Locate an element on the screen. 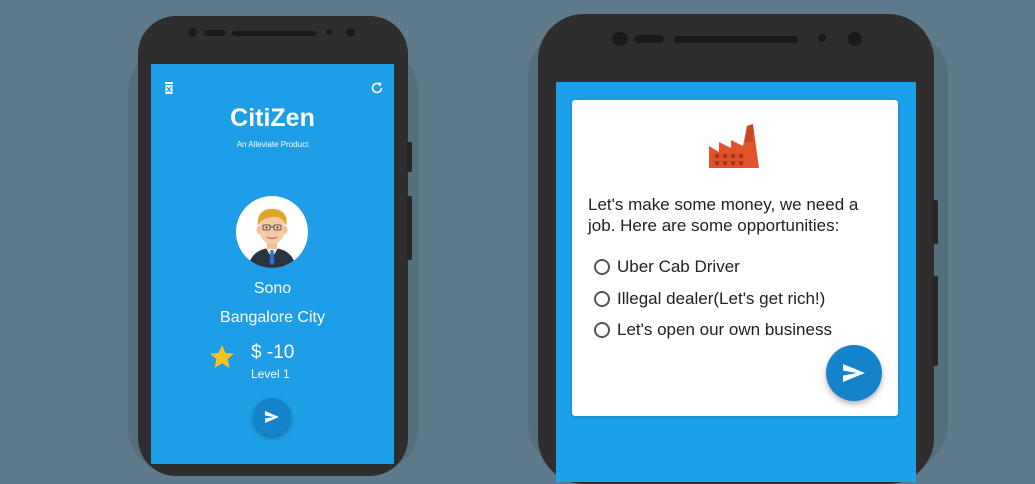 The width and height of the screenshot is (1035, 484). player-name: Sono is located at coordinates (272, 288).